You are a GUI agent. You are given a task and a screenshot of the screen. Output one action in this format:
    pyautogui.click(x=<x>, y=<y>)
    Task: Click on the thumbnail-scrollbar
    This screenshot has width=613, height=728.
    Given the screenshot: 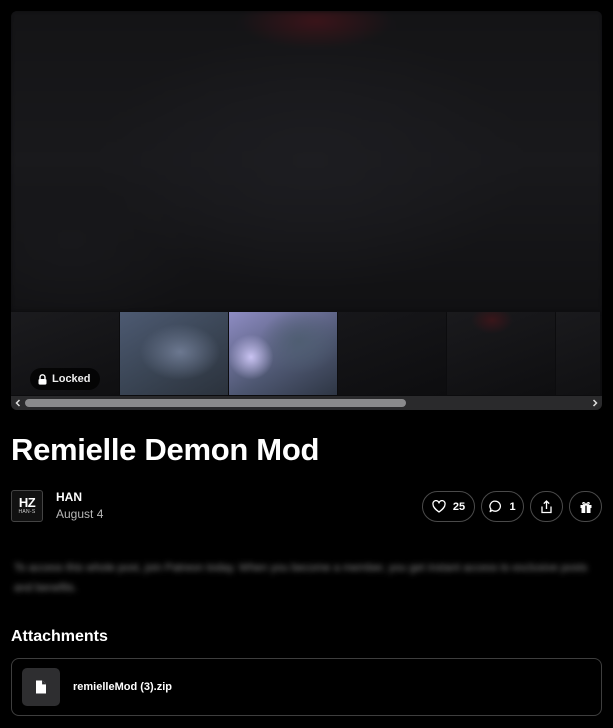 What is the action you would take?
    pyautogui.click(x=306, y=403)
    